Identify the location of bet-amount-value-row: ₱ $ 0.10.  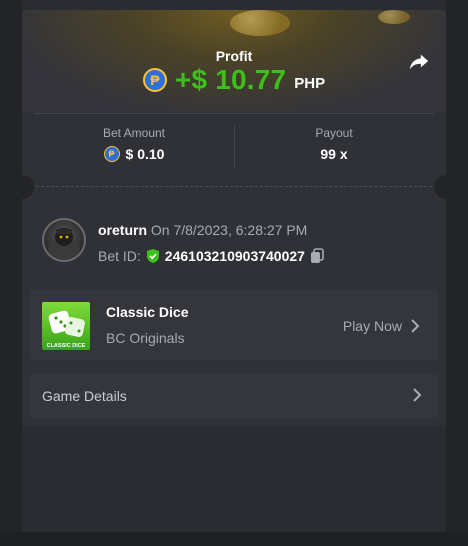
(134, 154).